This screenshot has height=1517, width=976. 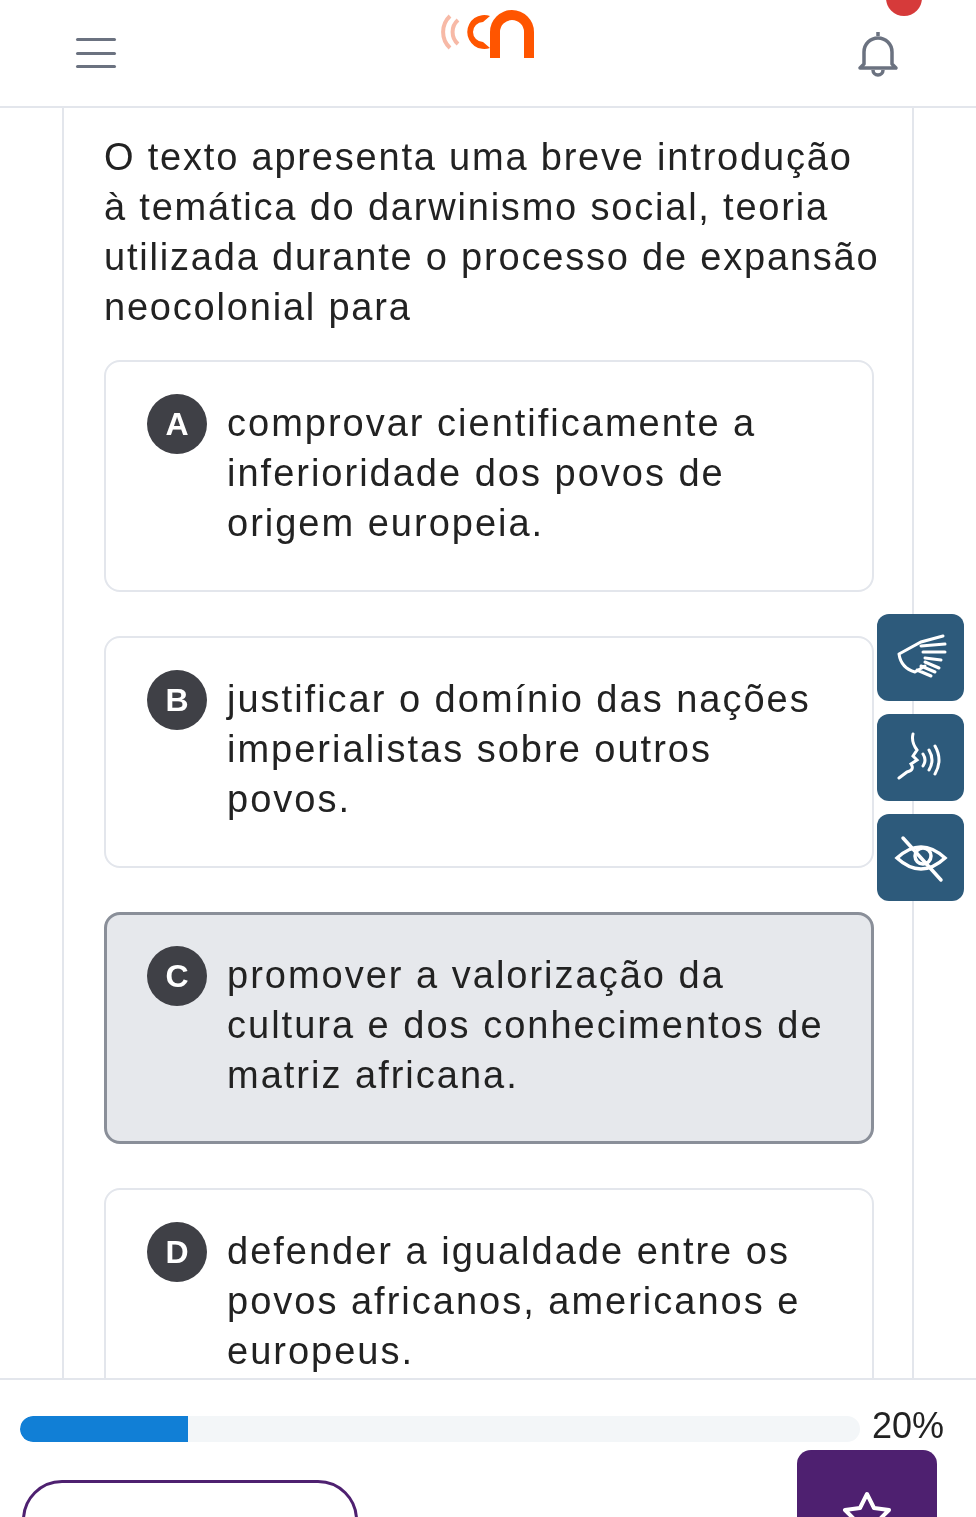 I want to click on option-letter: A, so click(x=177, y=424).